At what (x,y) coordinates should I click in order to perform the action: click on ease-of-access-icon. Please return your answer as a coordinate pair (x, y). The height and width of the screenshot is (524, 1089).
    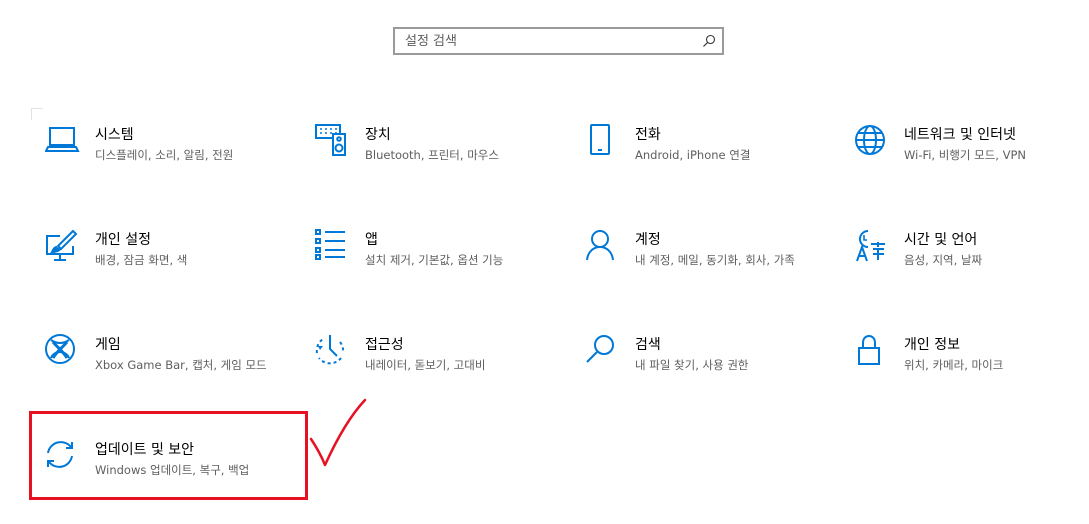
    Looking at the image, I should click on (333, 352).